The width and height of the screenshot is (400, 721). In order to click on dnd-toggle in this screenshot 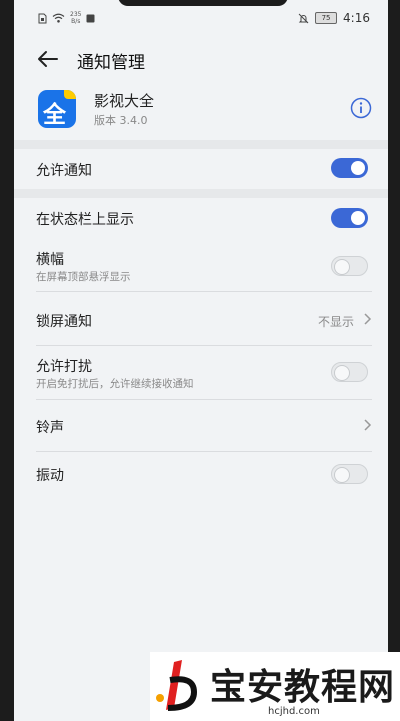, I will do `click(349, 372)`.